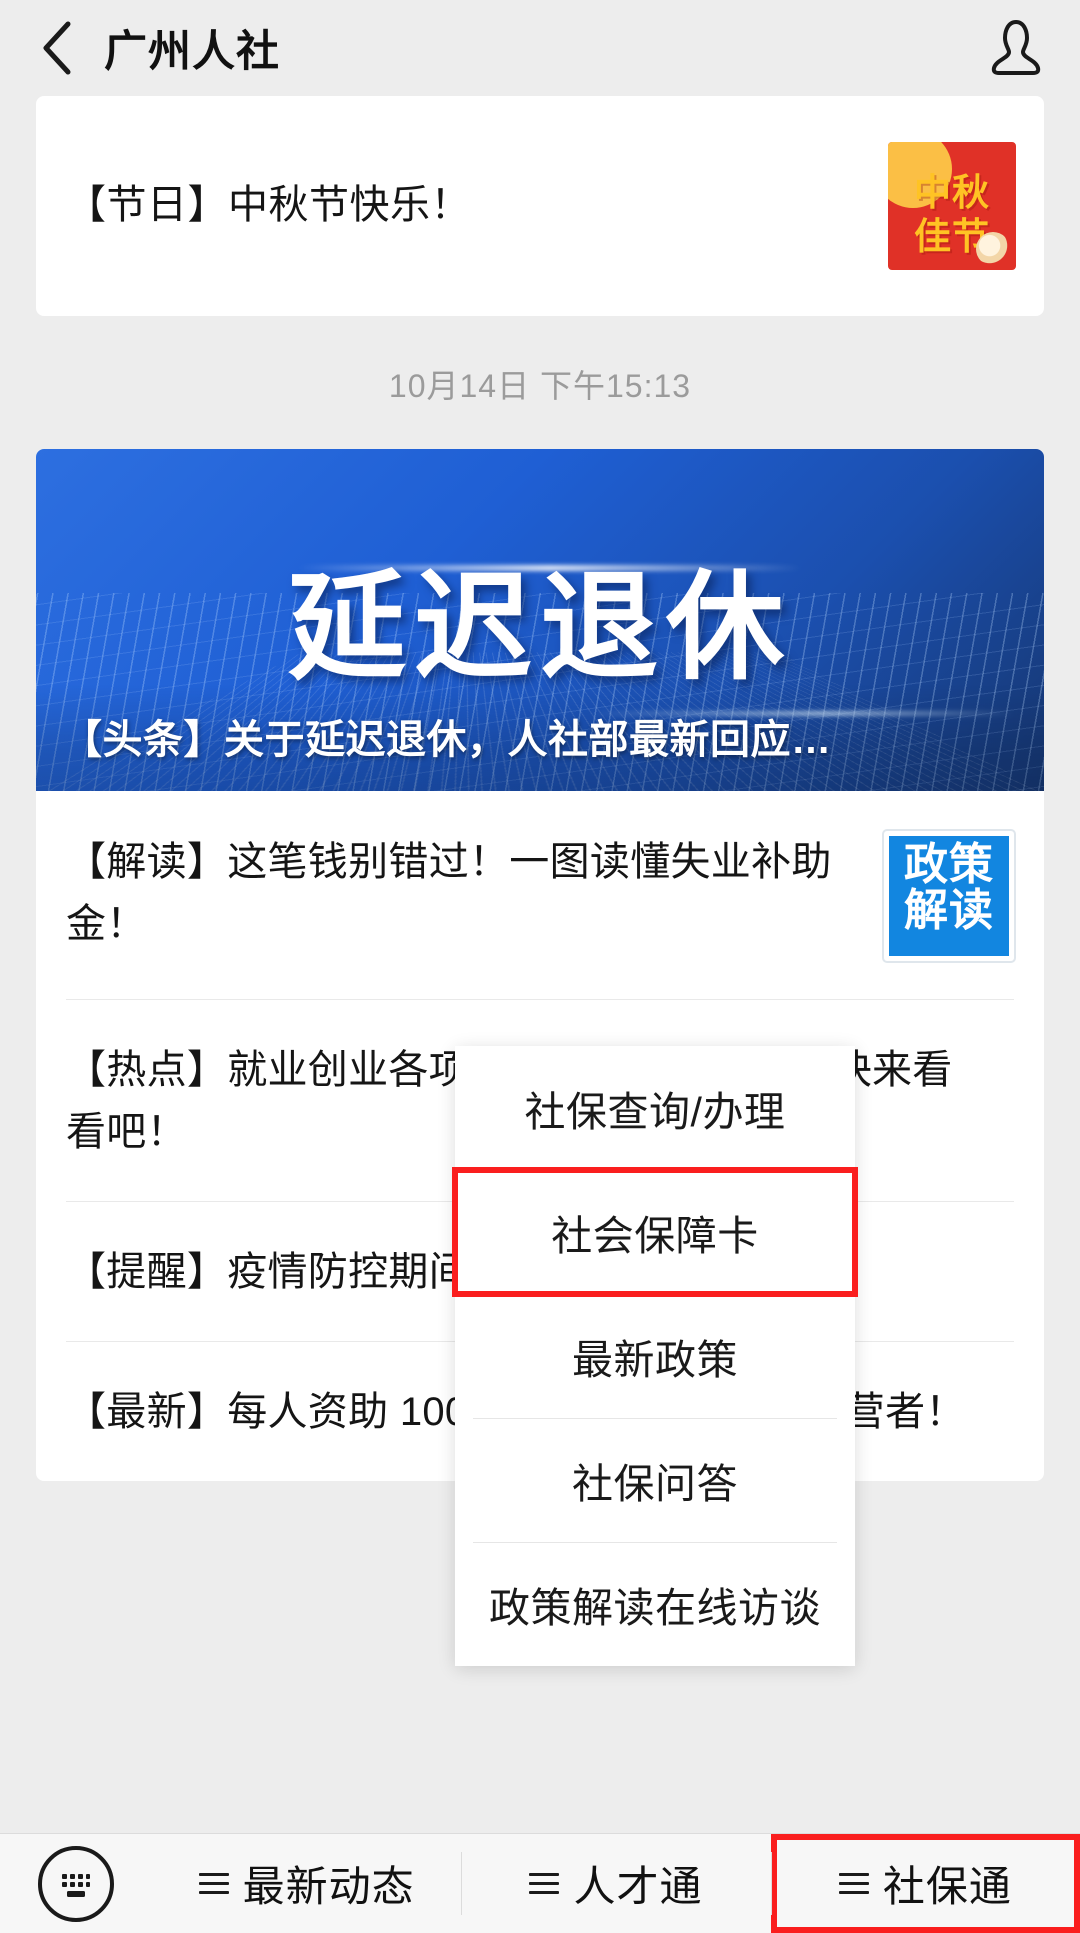  Describe the element at coordinates (1016, 48) in the screenshot. I see `person-icon` at that location.